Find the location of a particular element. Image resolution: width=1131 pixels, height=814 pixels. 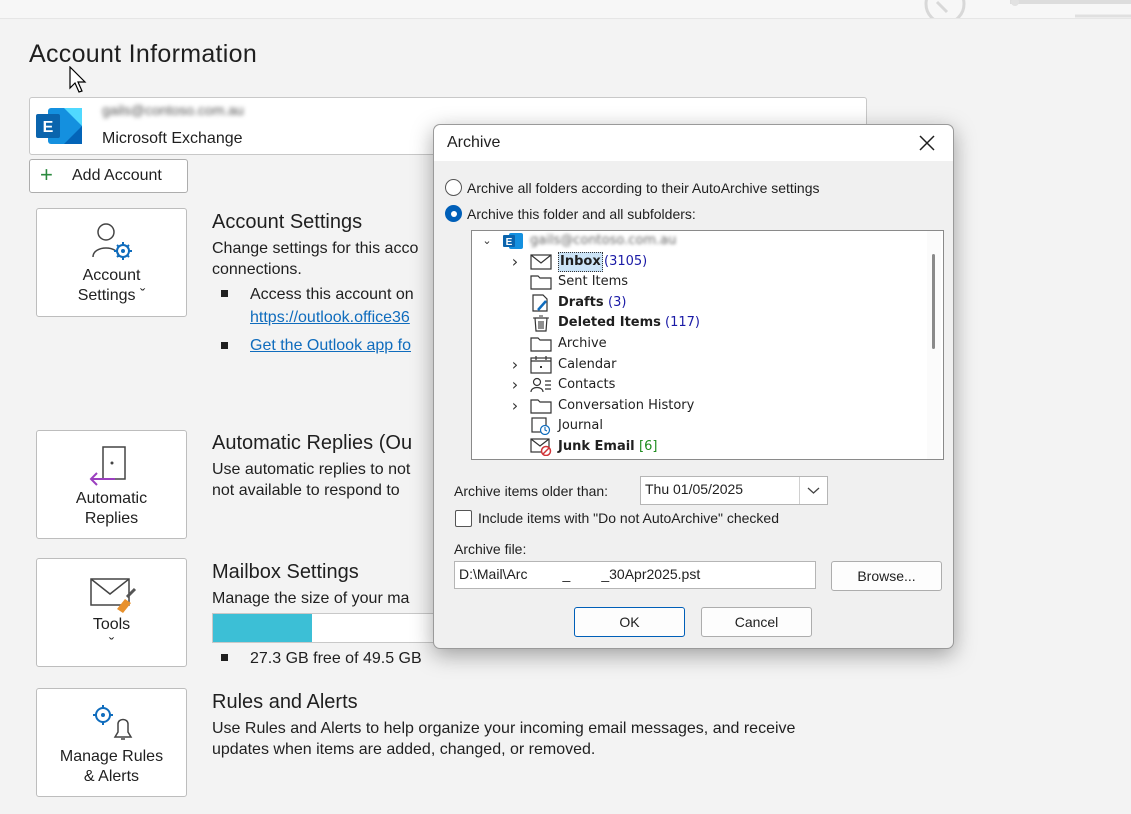

tree-scrollbar-thumb is located at coordinates (933, 301).